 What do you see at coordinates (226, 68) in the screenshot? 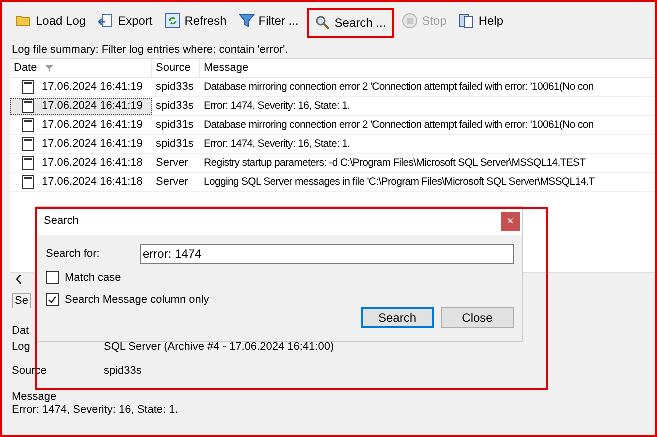
I see `column-header: Message` at bounding box center [226, 68].